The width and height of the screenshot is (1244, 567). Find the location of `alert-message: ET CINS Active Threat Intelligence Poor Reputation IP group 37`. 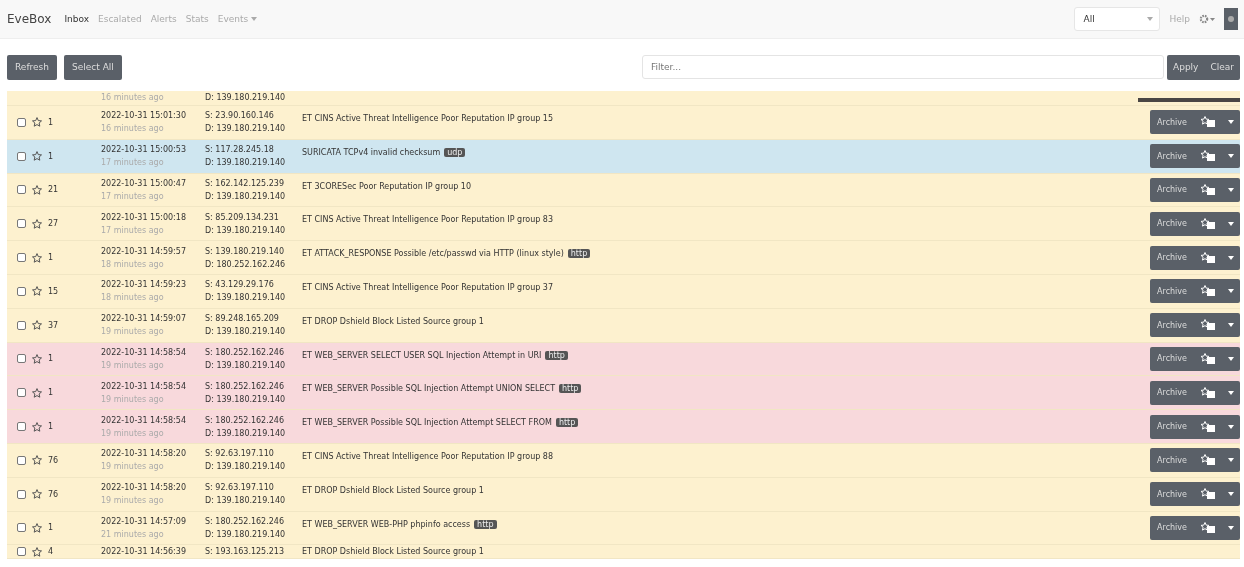

alert-message: ET CINS Active Threat Intelligence Poor Reputation IP group 37 is located at coordinates (427, 287).